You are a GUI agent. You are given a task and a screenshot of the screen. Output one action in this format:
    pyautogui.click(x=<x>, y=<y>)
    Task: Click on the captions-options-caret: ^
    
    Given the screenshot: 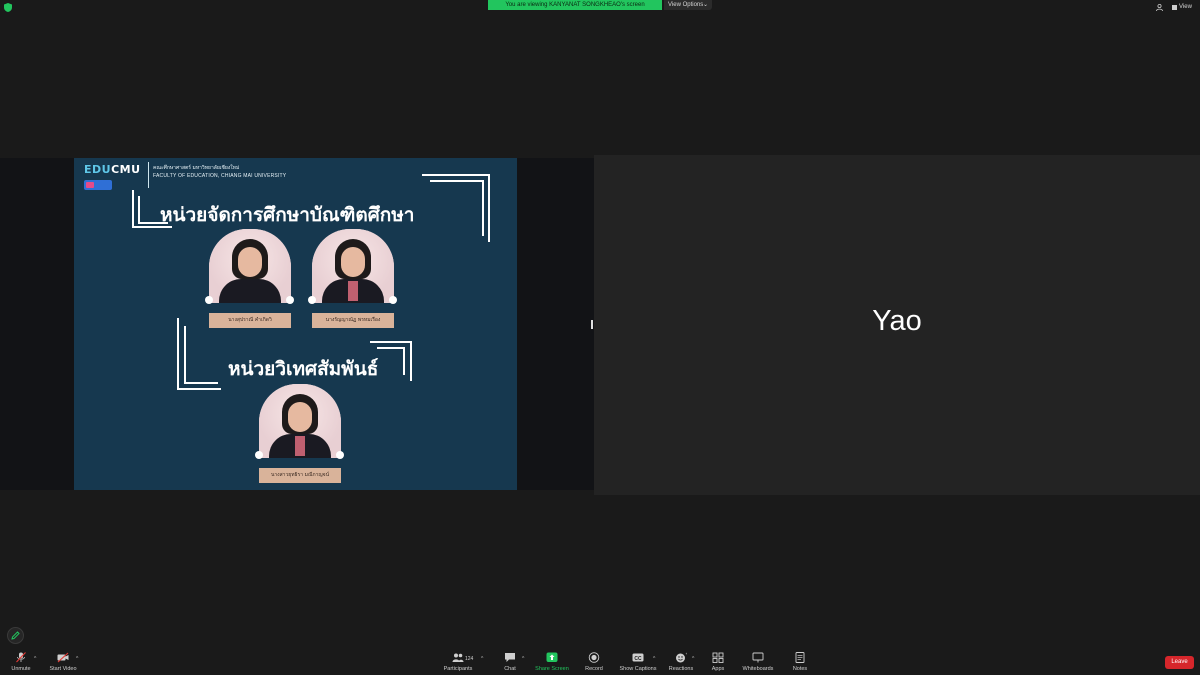 What is the action you would take?
    pyautogui.click(x=654, y=659)
    